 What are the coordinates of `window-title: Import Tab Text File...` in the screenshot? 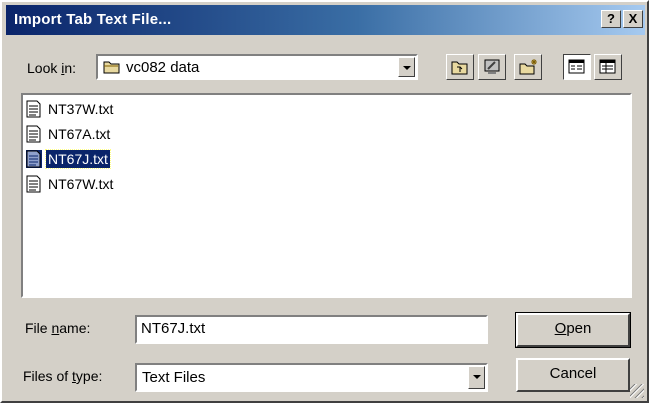 It's located at (93, 19).